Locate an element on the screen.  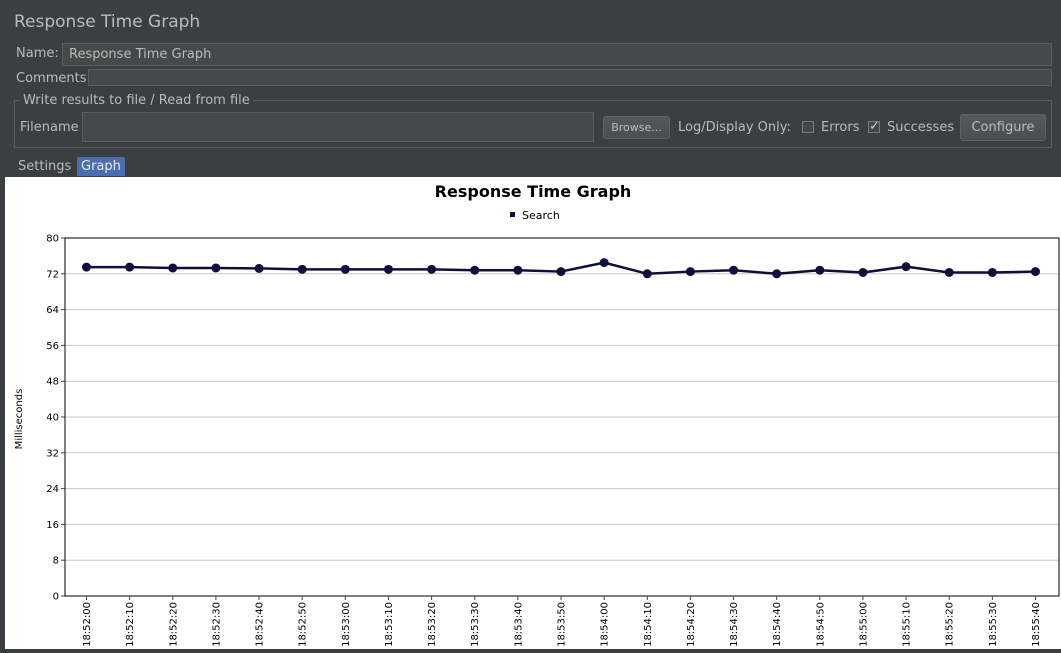
x-tick-label: 18:52:20 is located at coordinates (173, 624).